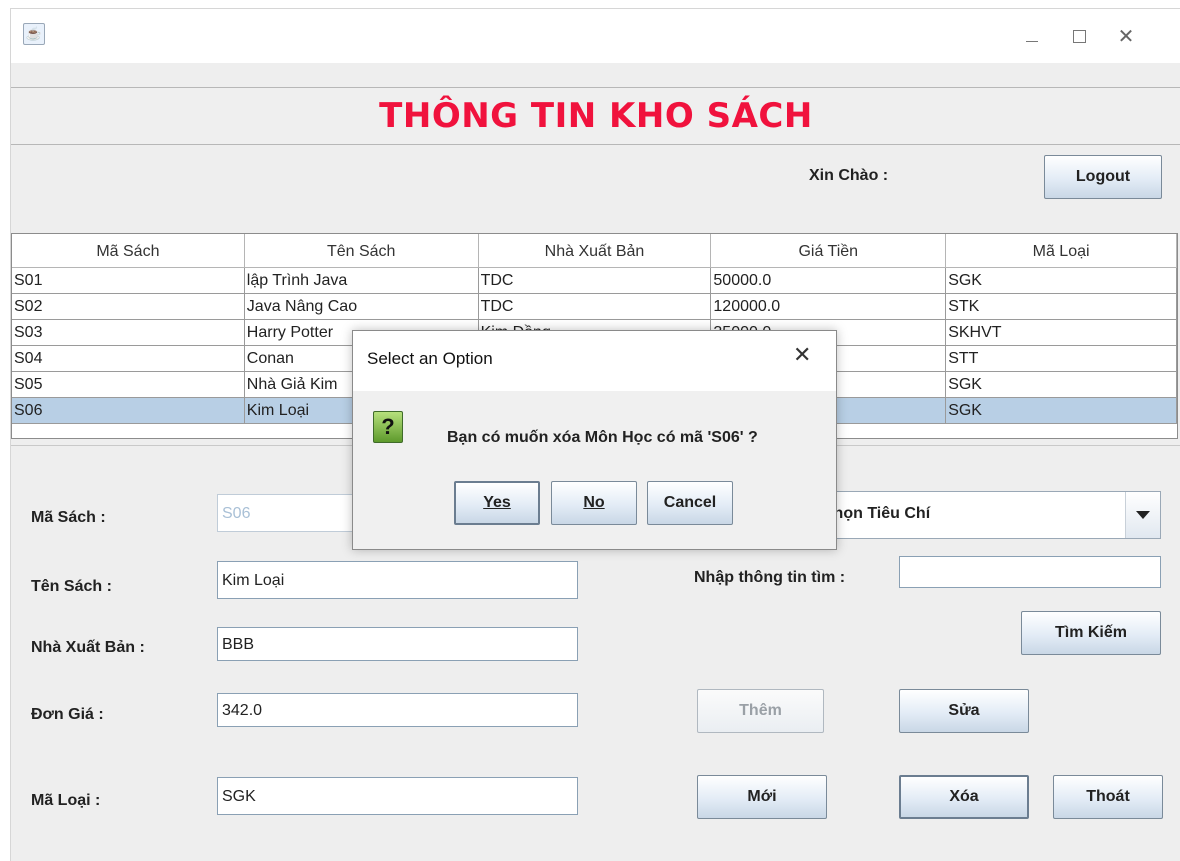 This screenshot has width=1180, height=861. What do you see at coordinates (88, 647) in the screenshot?
I see `nha-xuat-ban-label: Nhà Xuất Bản :` at bounding box center [88, 647].